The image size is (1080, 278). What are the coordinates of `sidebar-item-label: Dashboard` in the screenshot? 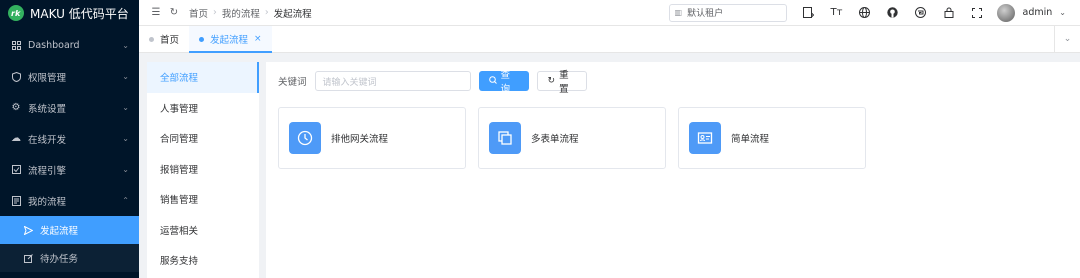 It's located at (54, 45).